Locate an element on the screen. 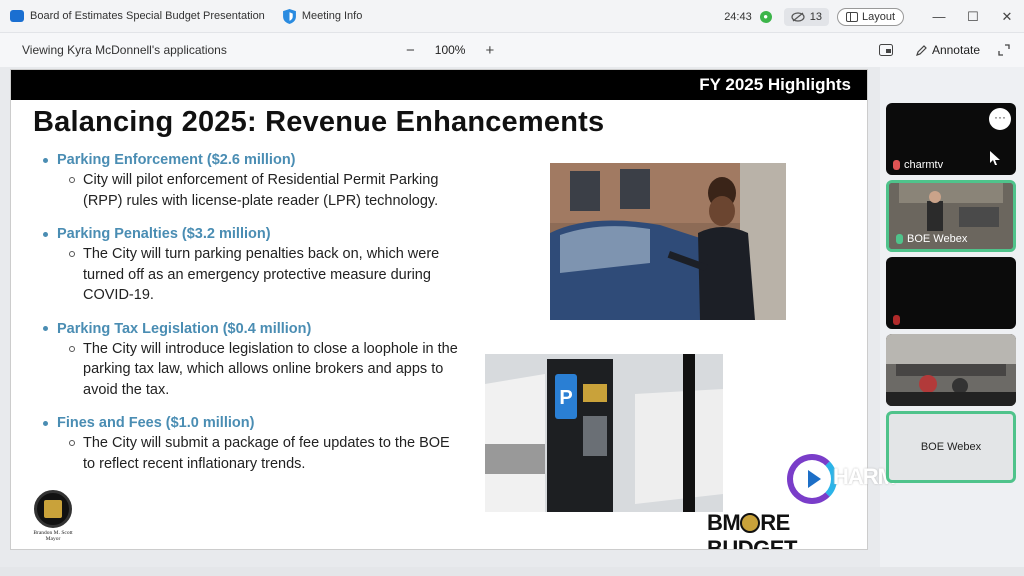 The image size is (1024, 576). slide-title: Balancing 2025: Revenue Enhancements is located at coordinates (319, 122).